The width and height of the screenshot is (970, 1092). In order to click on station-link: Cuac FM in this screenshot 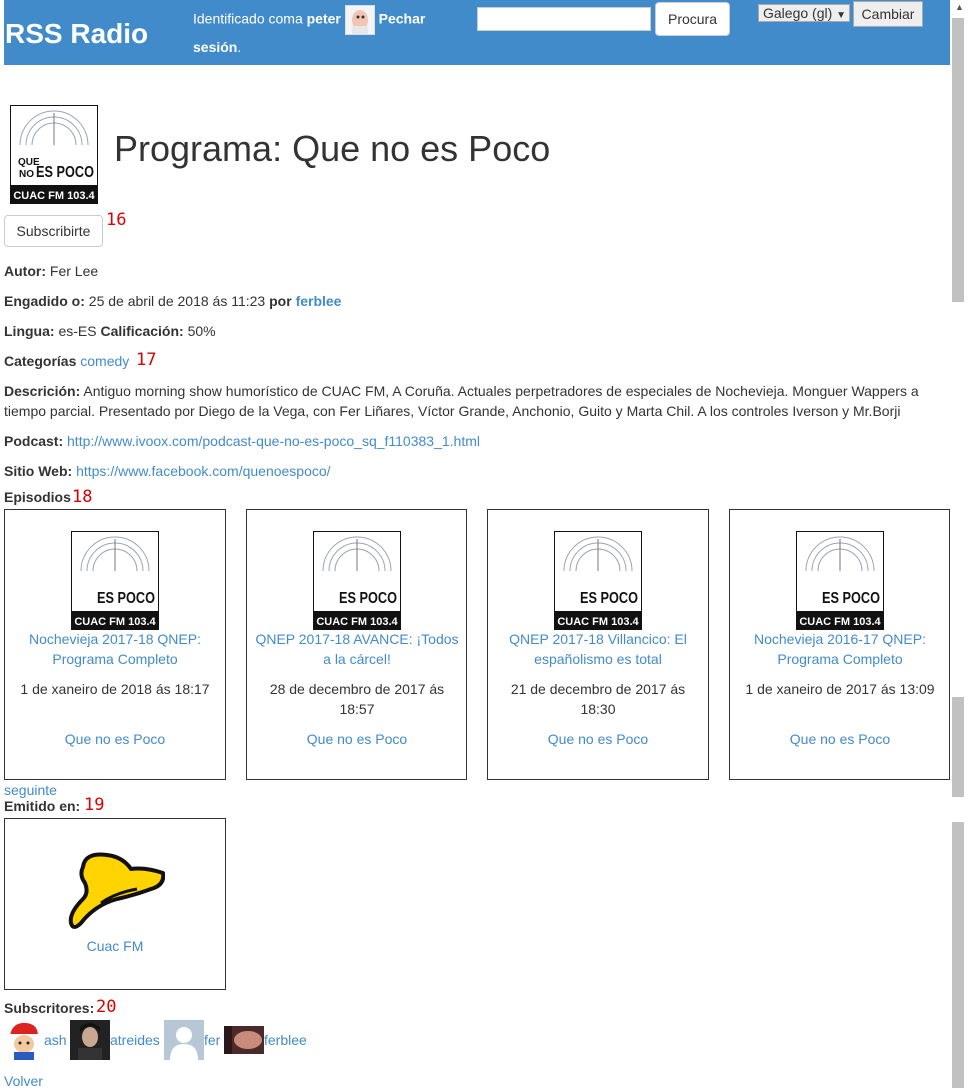, I will do `click(115, 946)`.